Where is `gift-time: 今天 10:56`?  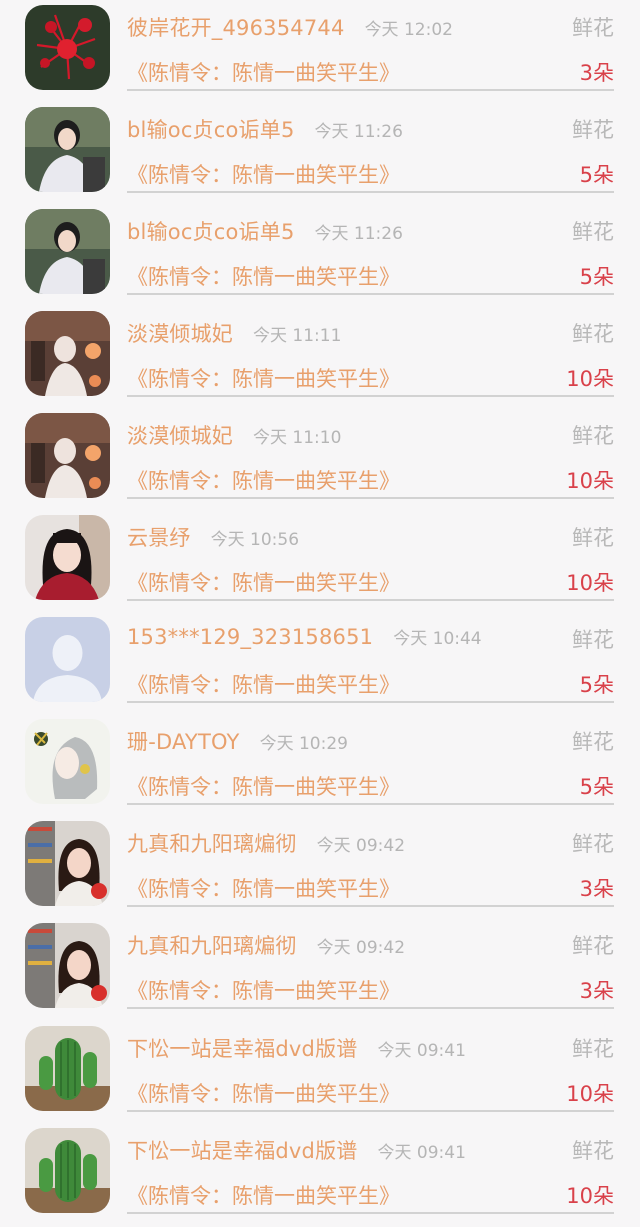 gift-time: 今天 10:56 is located at coordinates (255, 540).